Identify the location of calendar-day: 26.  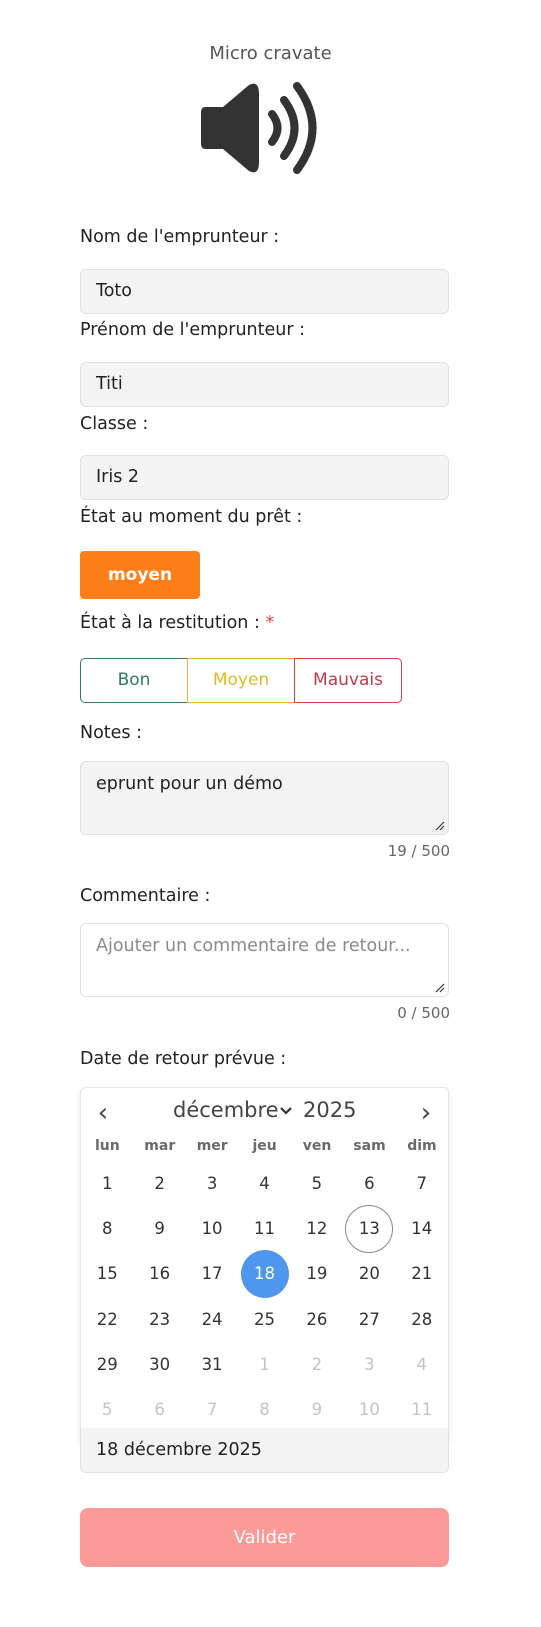
(317, 1320).